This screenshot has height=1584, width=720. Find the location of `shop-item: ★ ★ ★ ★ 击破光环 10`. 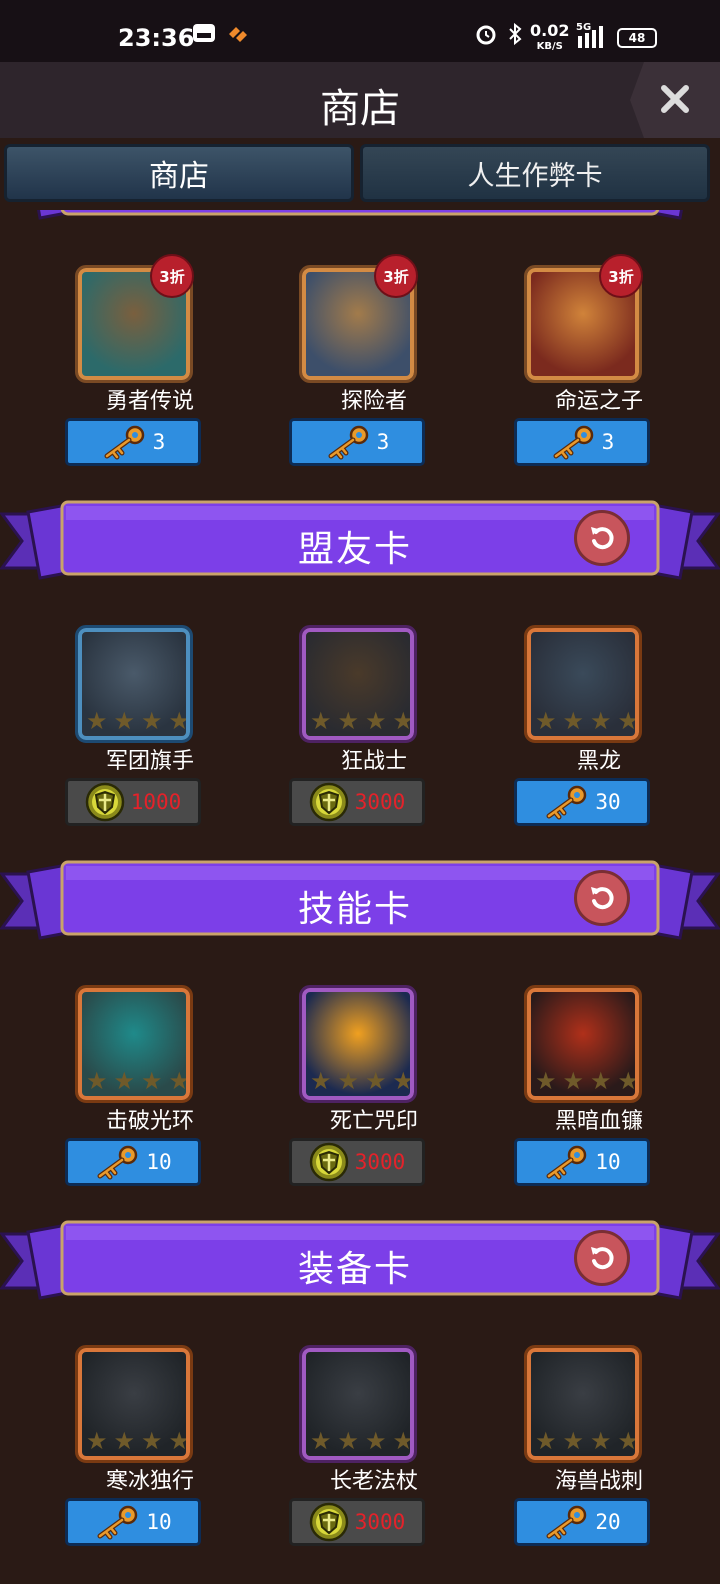

shop-item: ★ ★ ★ ★ 击破光环 10 is located at coordinates (165, 1086).